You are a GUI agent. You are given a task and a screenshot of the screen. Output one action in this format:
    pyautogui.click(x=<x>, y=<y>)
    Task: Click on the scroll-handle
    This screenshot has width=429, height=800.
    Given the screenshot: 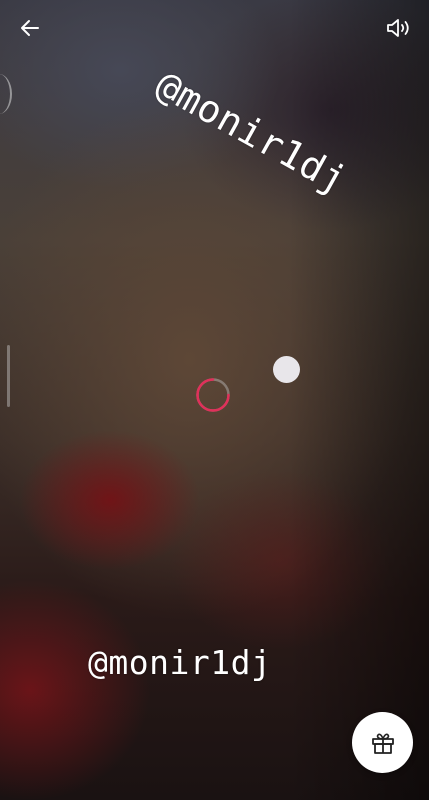 What is the action you would take?
    pyautogui.click(x=8, y=376)
    